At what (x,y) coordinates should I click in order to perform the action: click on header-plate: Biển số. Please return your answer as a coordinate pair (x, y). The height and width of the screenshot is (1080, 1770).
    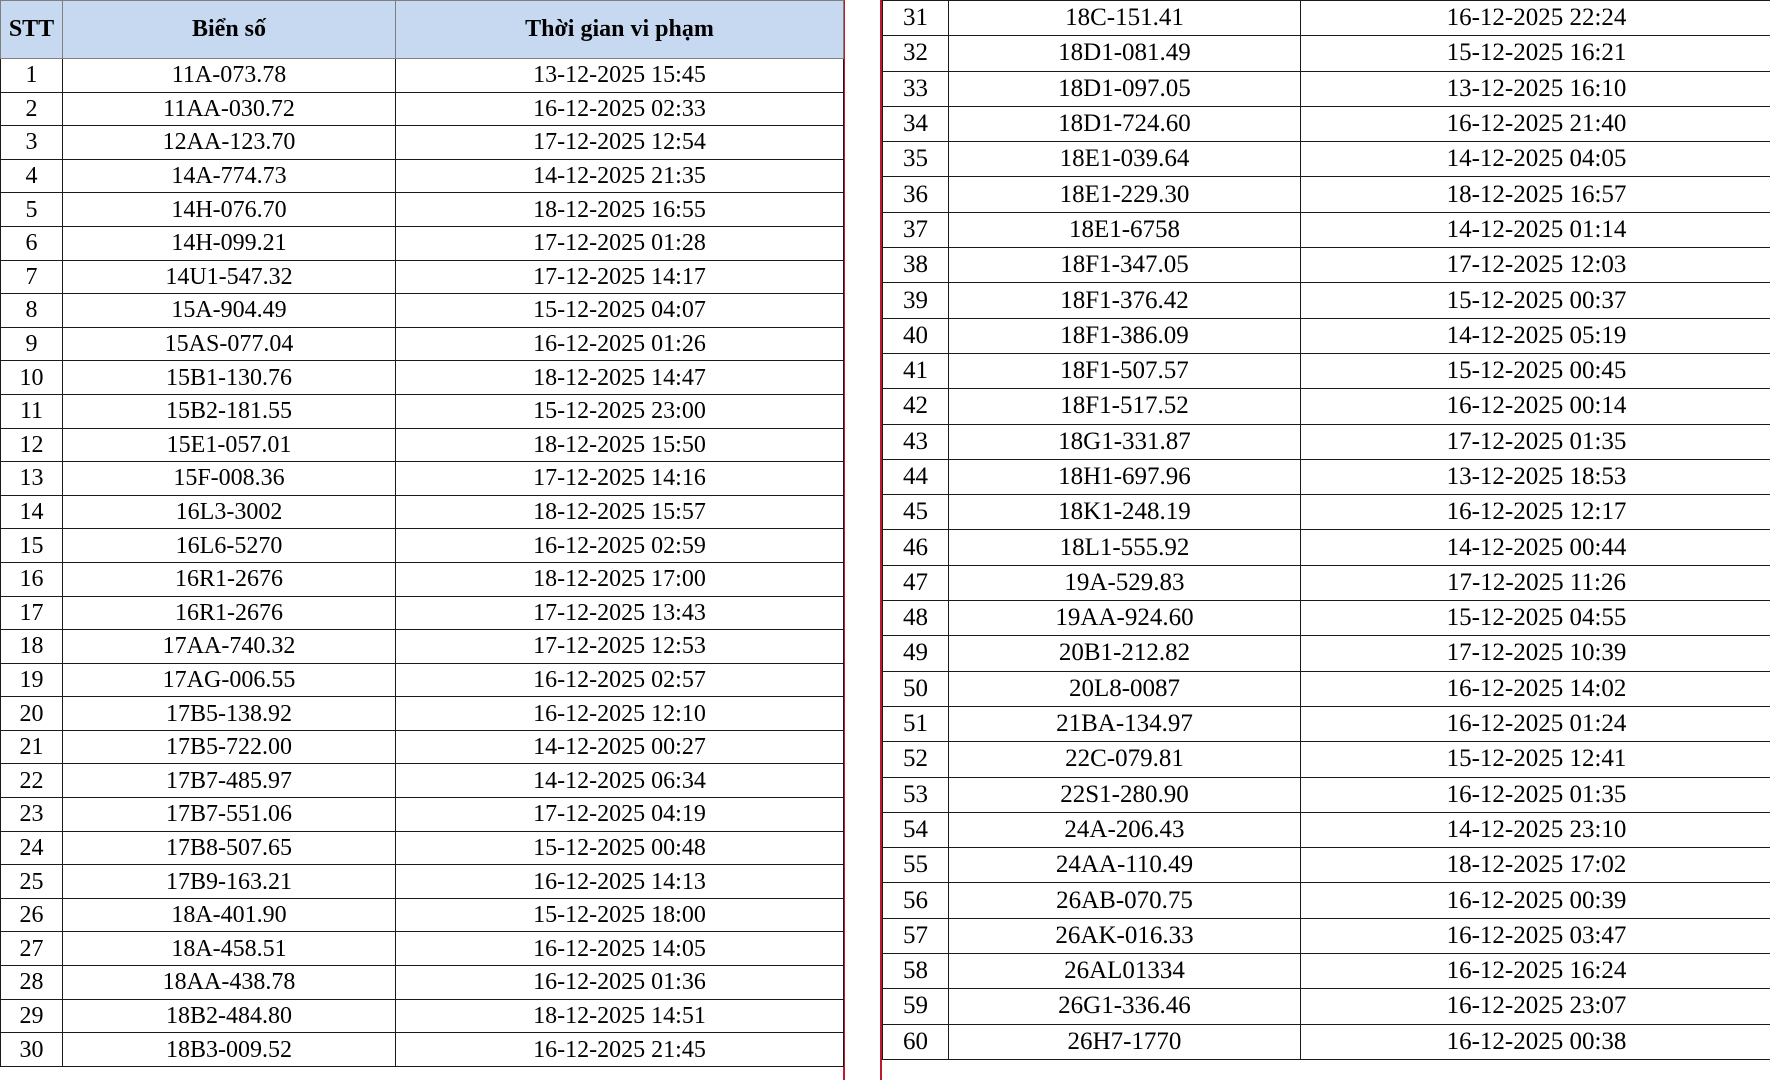
    Looking at the image, I should click on (229, 29).